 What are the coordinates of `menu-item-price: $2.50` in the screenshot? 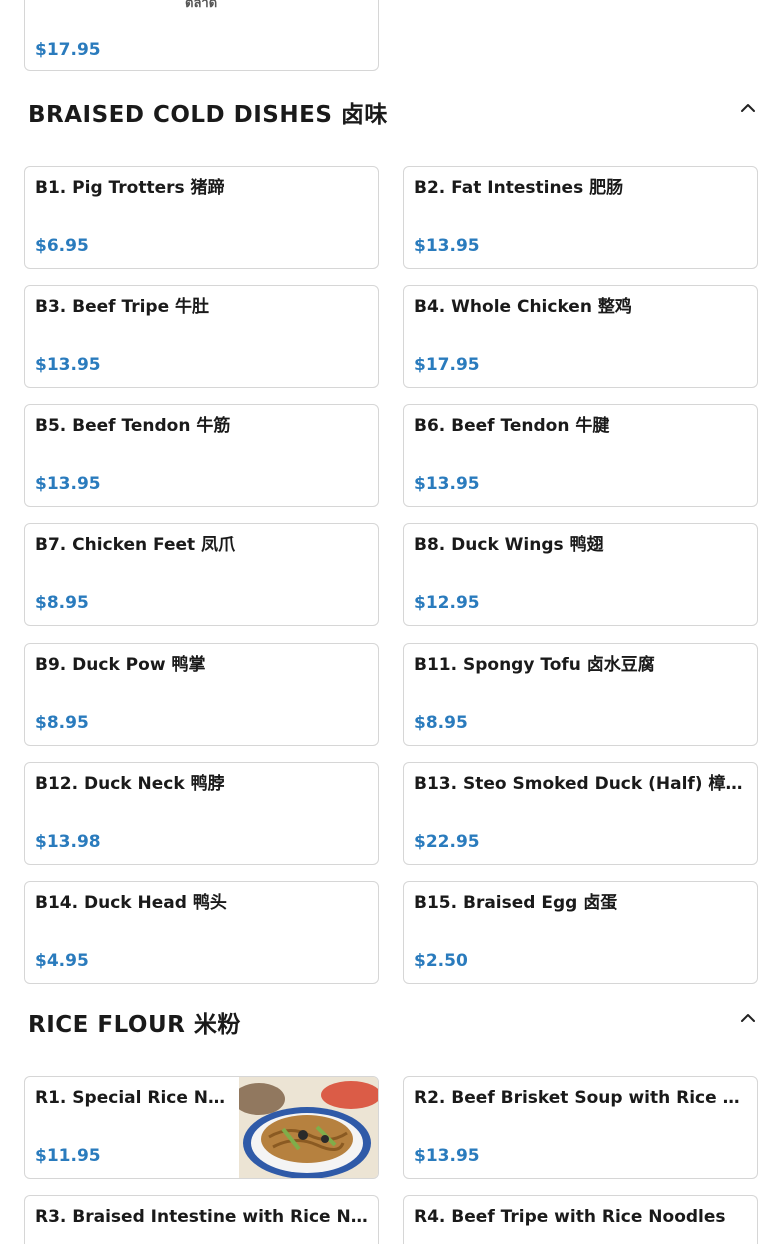 It's located at (441, 961).